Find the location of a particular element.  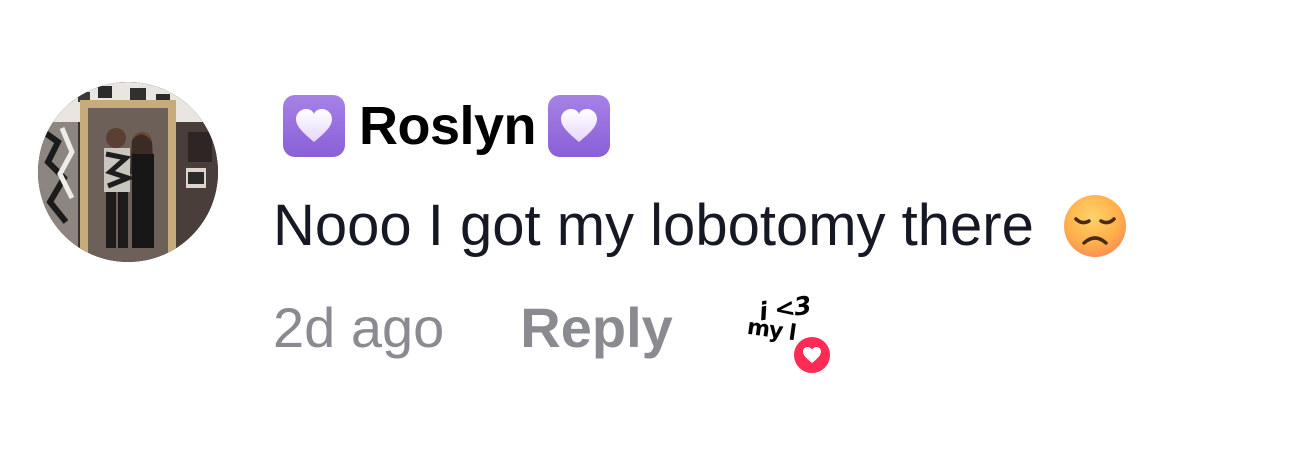

sticker-text-line2: my l is located at coordinates (771, 330).